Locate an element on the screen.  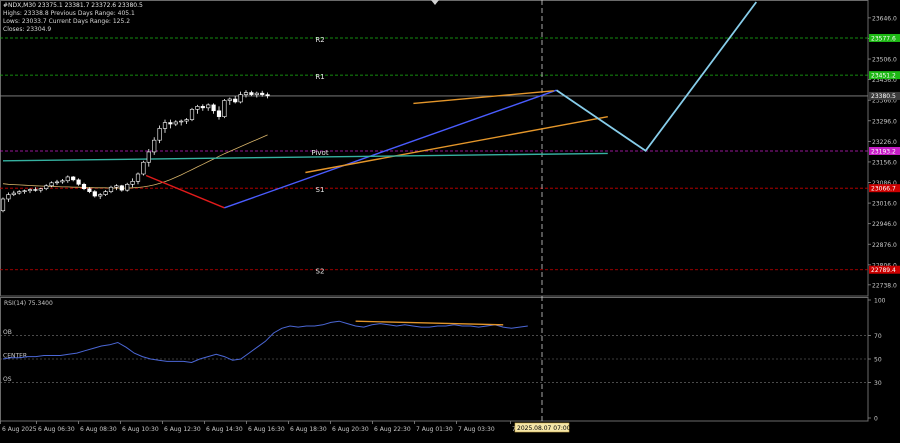
time-axis-label: 6 Aug 22:30 is located at coordinates (392, 429).